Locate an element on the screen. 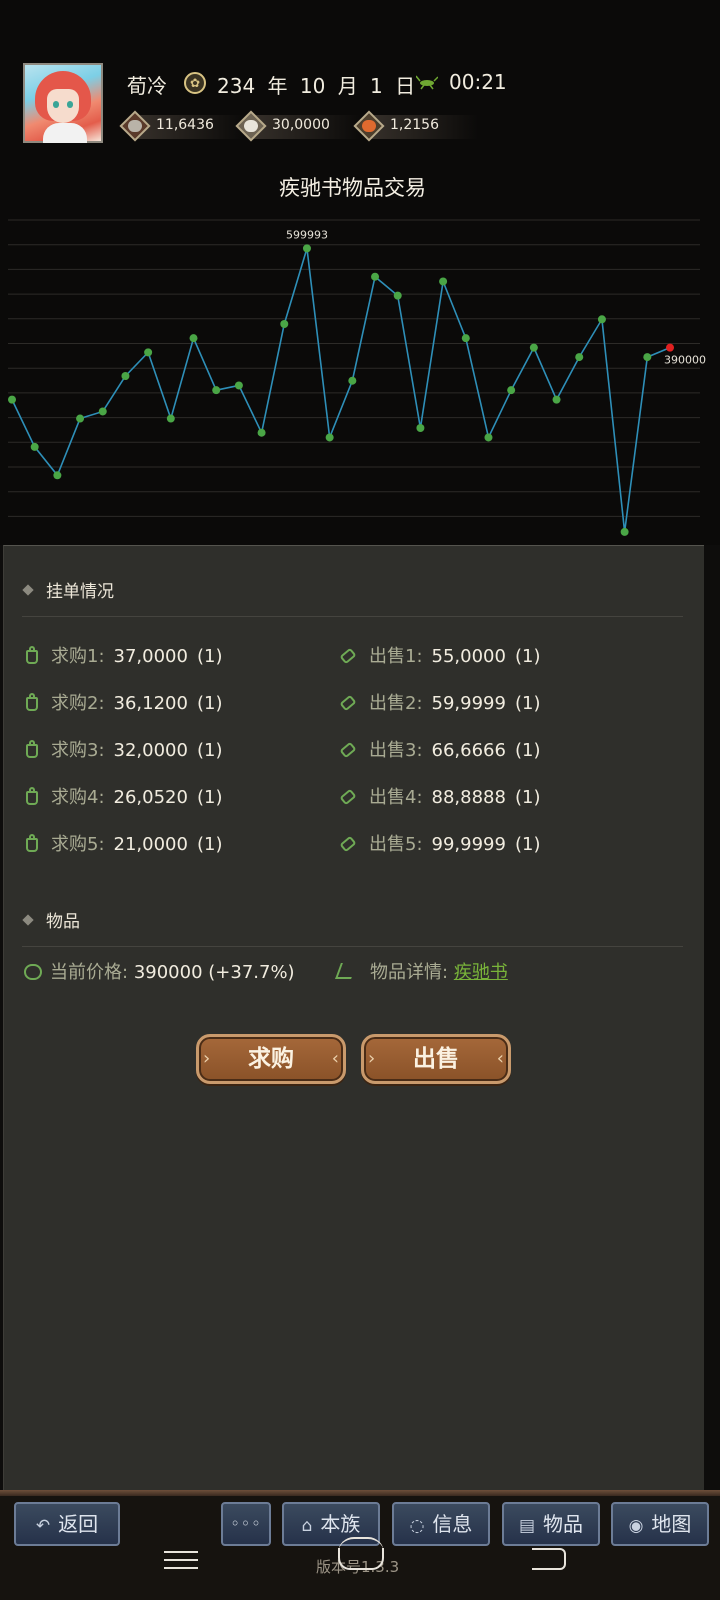 This screenshot has width=720, height=1600. buy-order-row: 求购4: 26,0520 (1) is located at coordinates (124, 796).